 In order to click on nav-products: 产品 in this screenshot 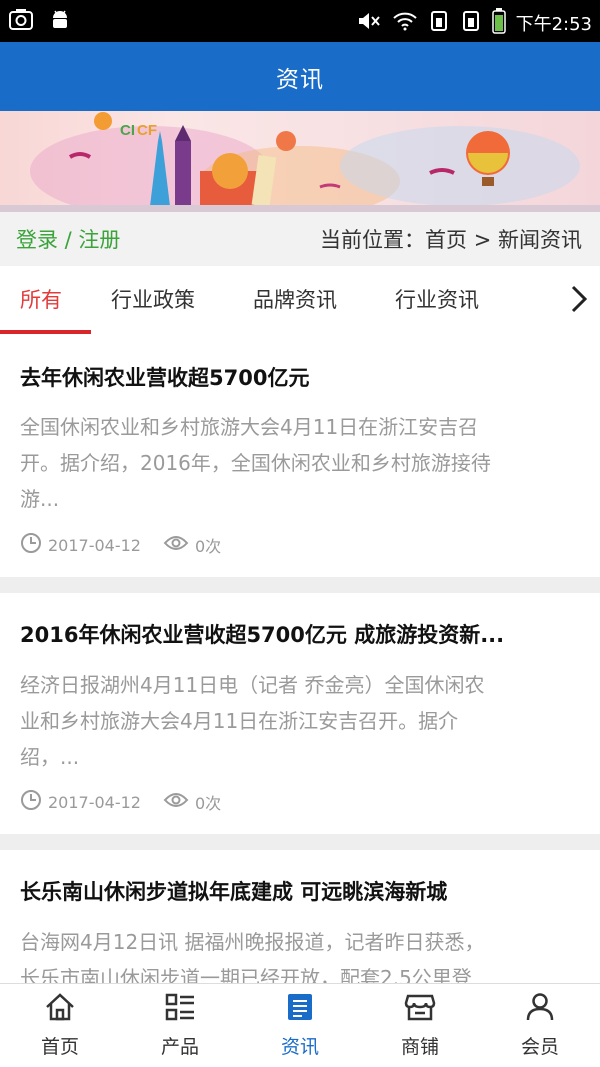, I will do `click(180, 1025)`.